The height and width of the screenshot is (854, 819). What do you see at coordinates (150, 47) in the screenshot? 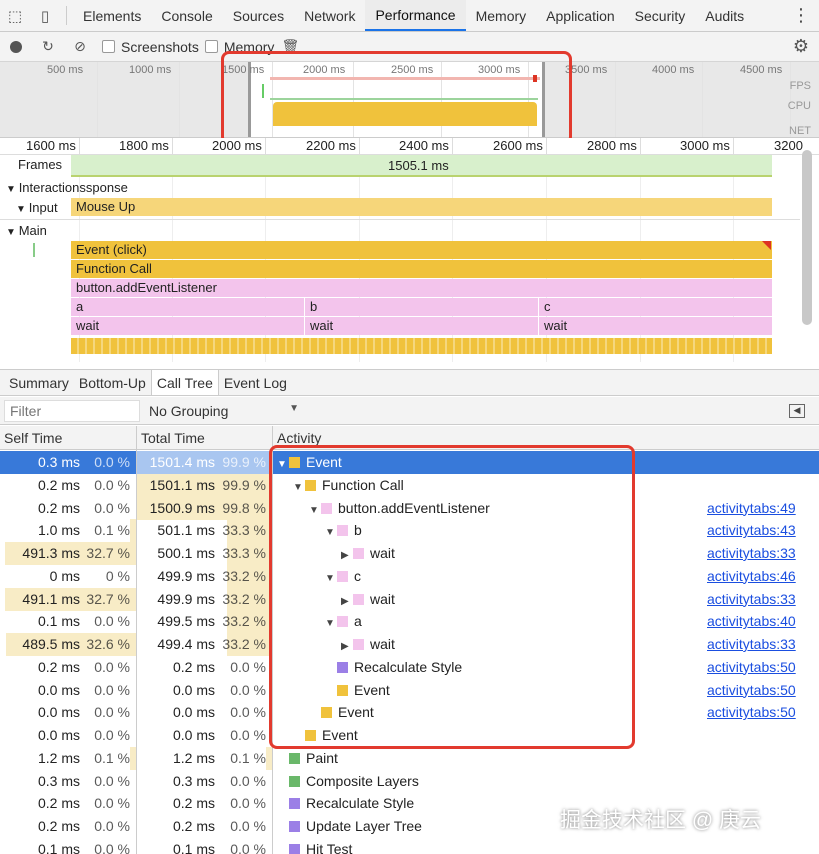
I see `screenshots-checkbox: Screenshots` at bounding box center [150, 47].